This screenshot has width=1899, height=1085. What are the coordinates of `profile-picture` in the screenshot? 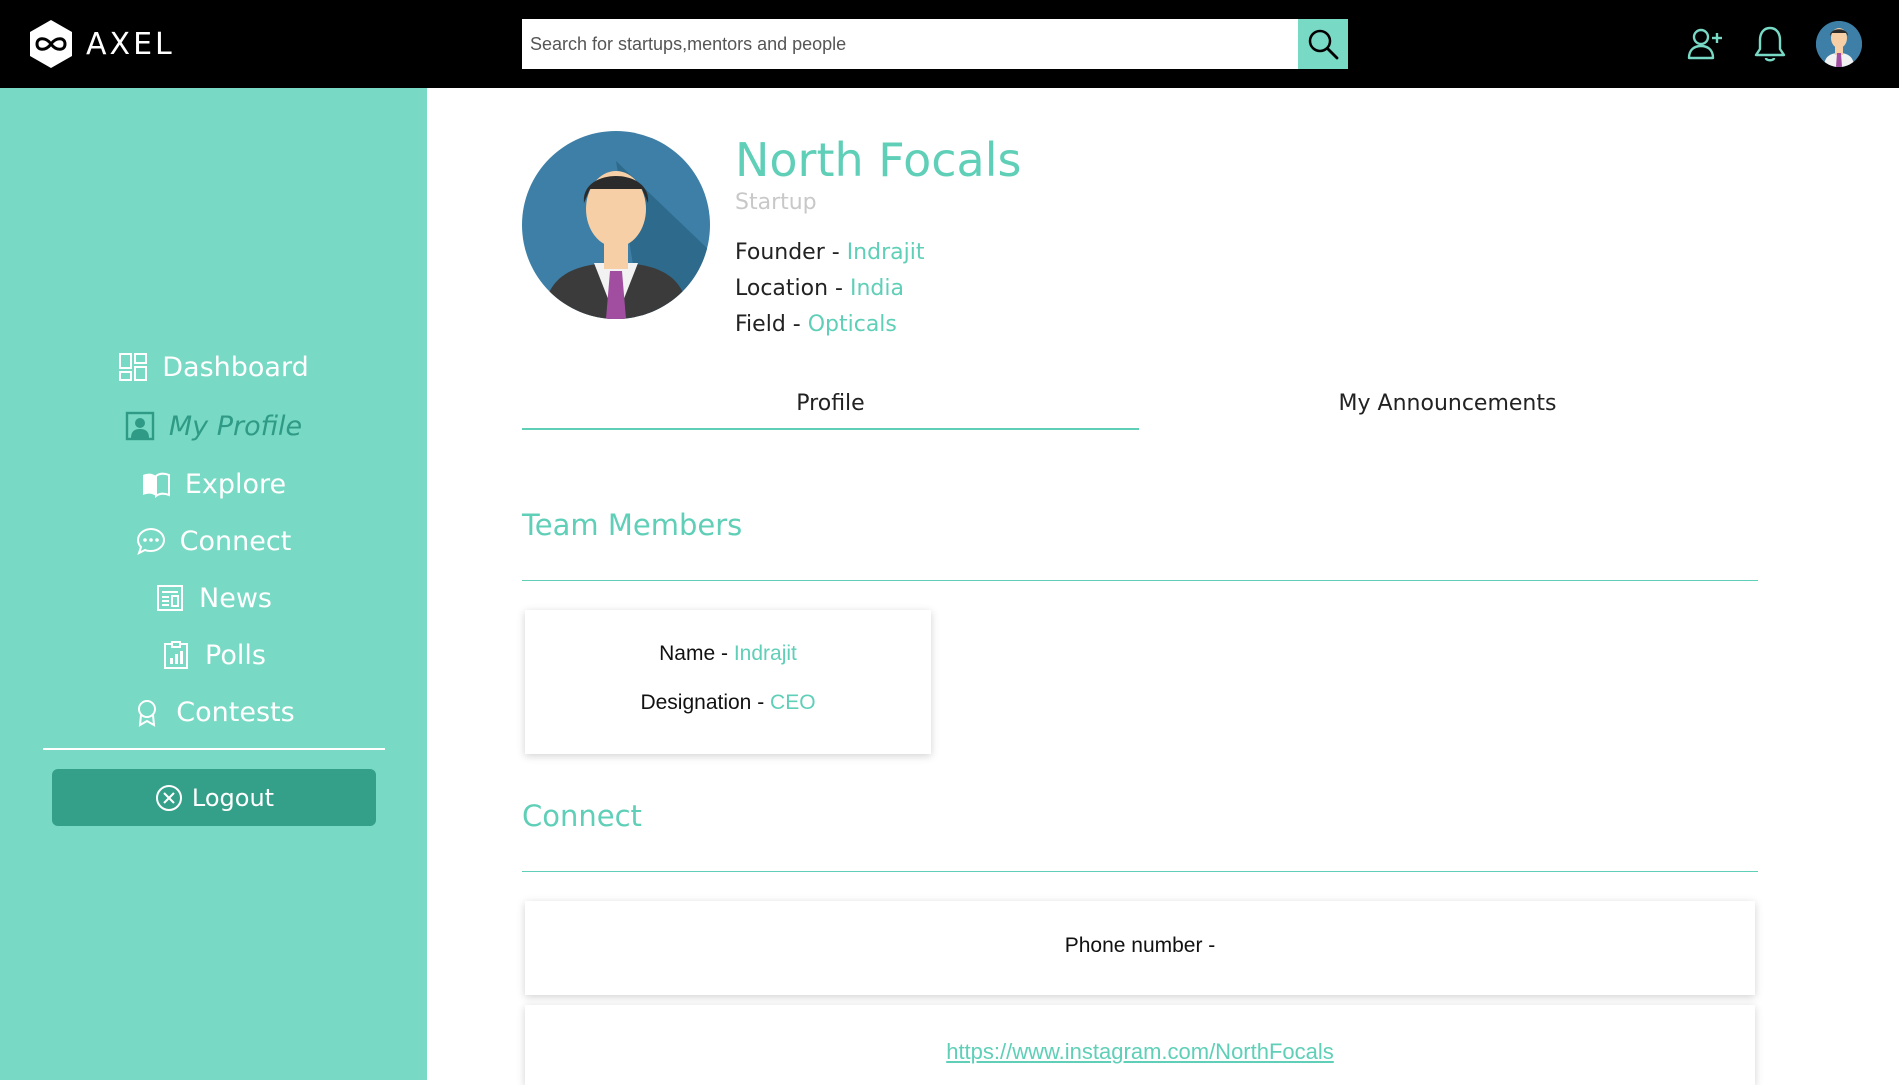 It's located at (616, 225).